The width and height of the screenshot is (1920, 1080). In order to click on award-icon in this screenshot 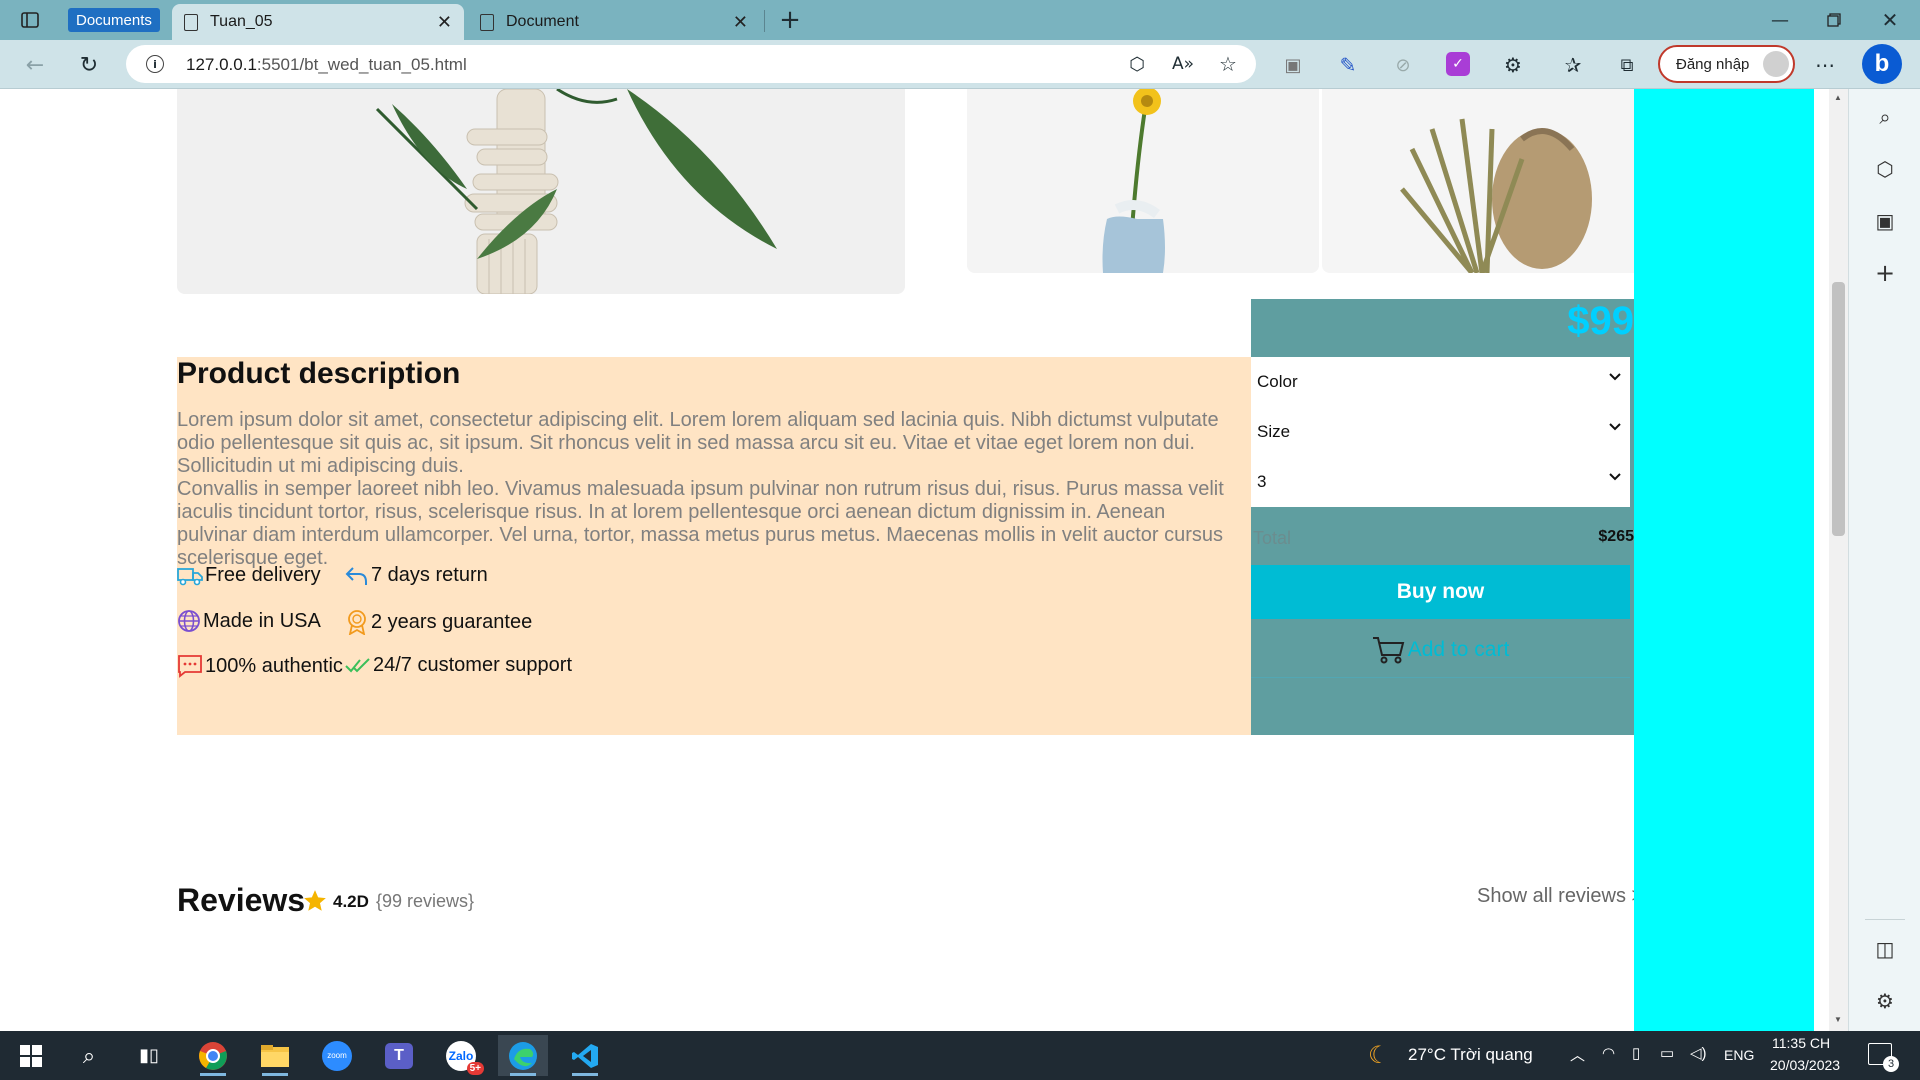, I will do `click(357, 622)`.